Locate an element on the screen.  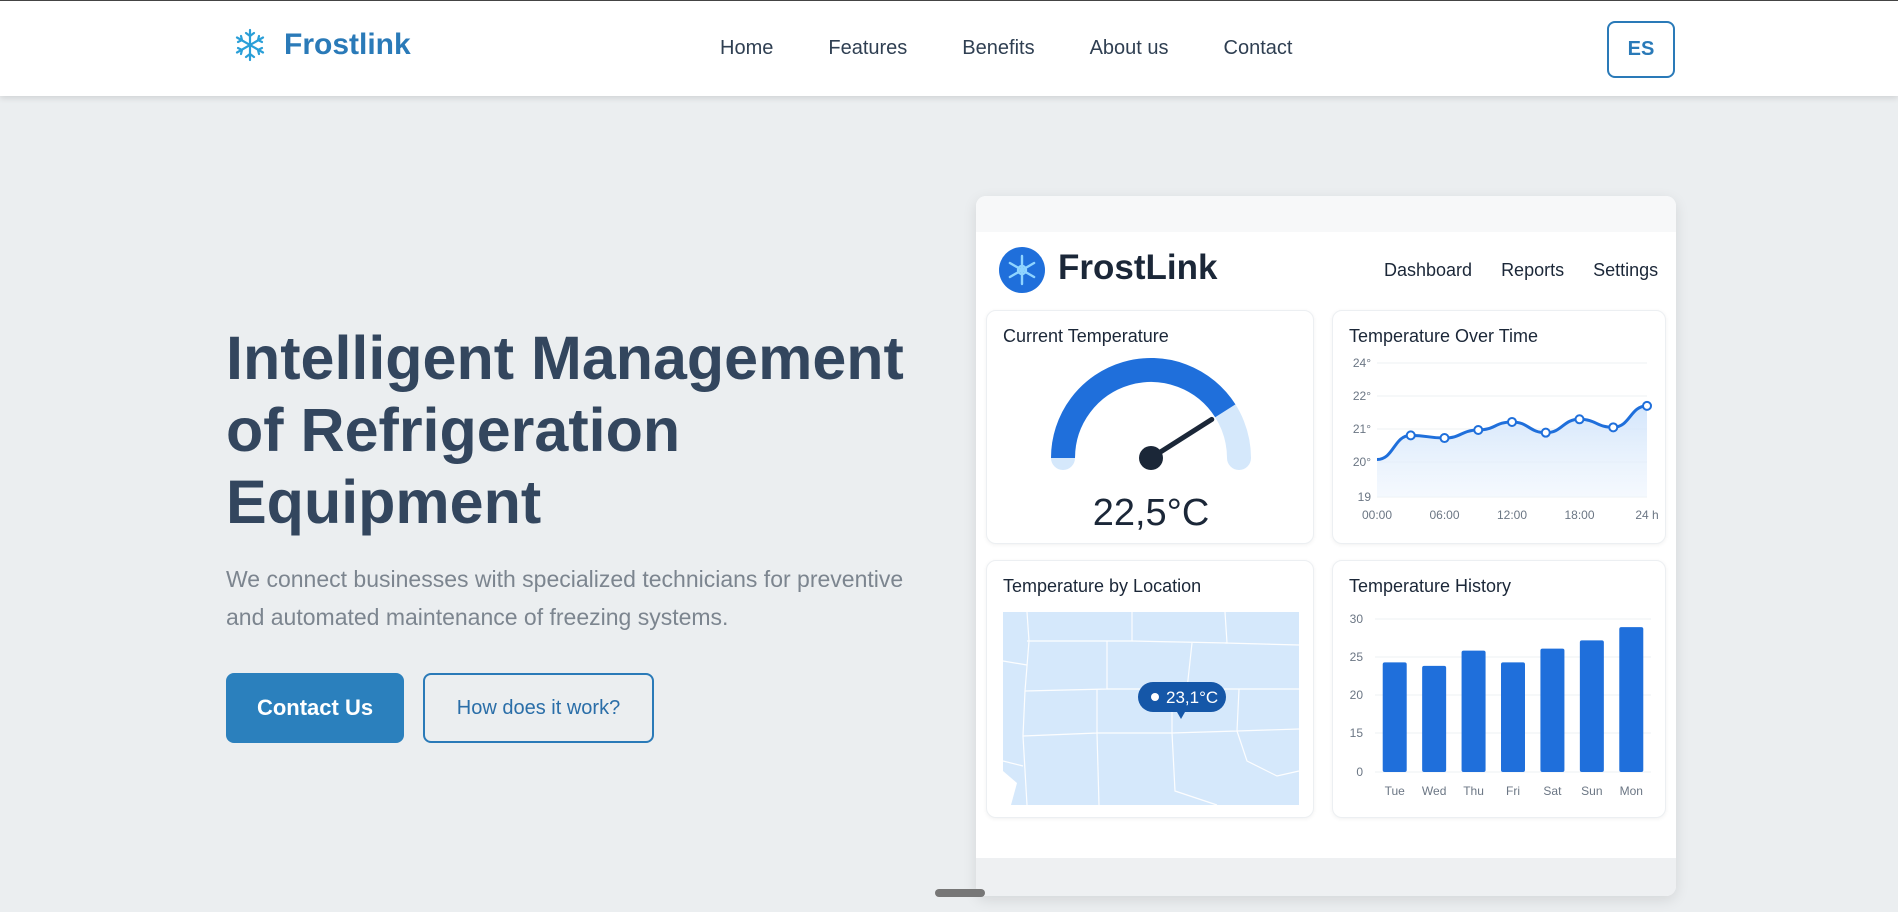
preview-nav-settings: Settings is located at coordinates (1625, 270).